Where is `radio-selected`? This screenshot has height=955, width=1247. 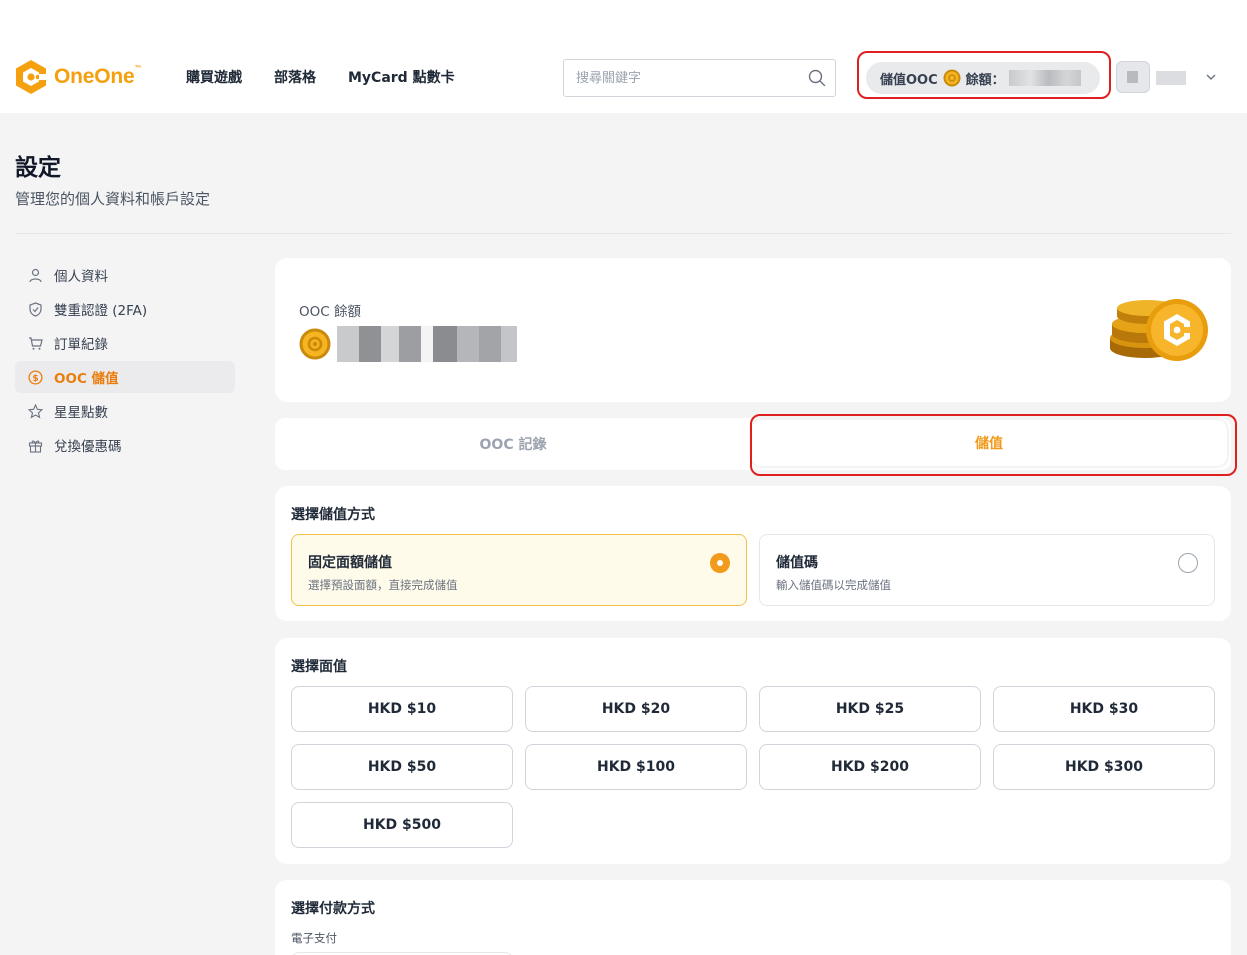 radio-selected is located at coordinates (720, 563).